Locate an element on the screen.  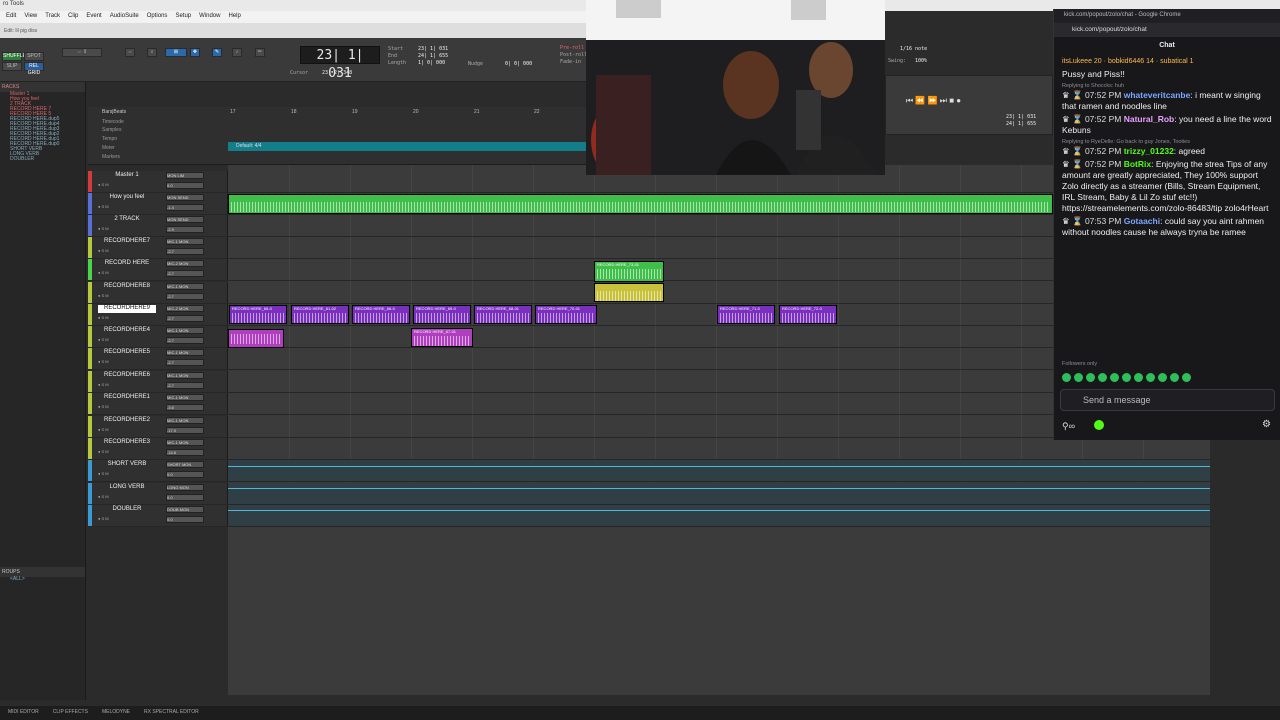
track-header: How you feel MON SEND -1.4 ● S M is located at coordinates (158, 203).